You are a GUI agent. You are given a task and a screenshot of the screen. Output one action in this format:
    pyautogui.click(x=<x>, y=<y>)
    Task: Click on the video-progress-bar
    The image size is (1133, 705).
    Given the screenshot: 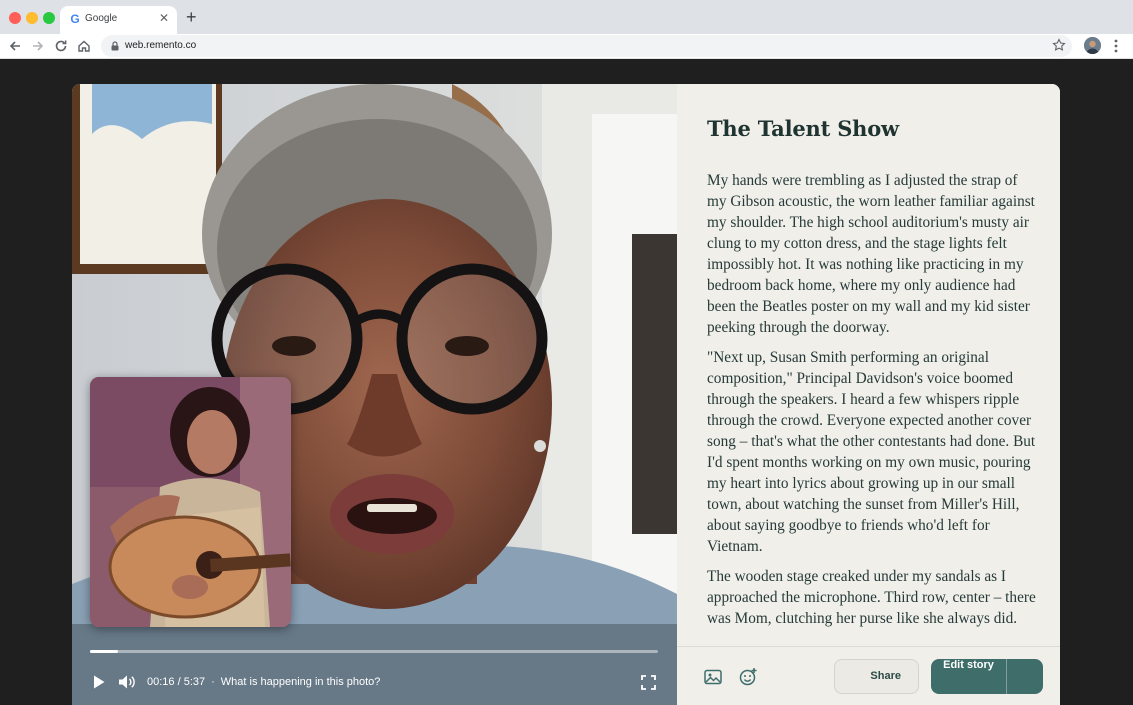 What is the action you would take?
    pyautogui.click(x=374, y=651)
    